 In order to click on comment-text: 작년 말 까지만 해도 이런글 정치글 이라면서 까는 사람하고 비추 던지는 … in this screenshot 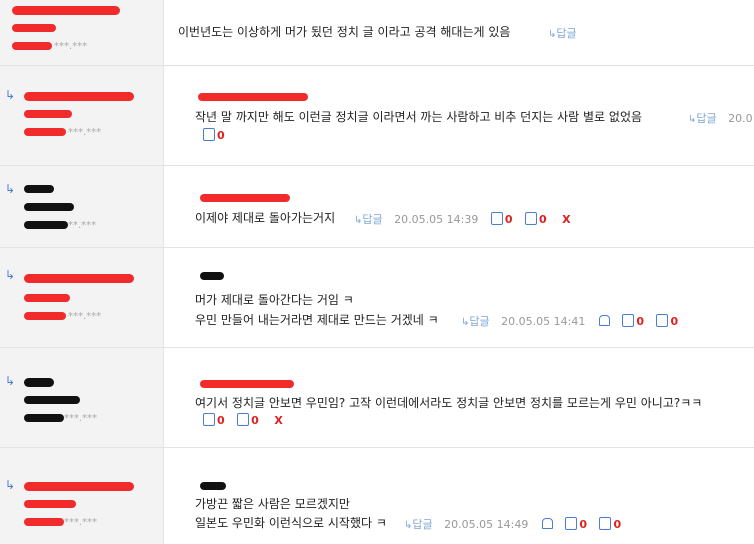, I will do `click(419, 117)`.